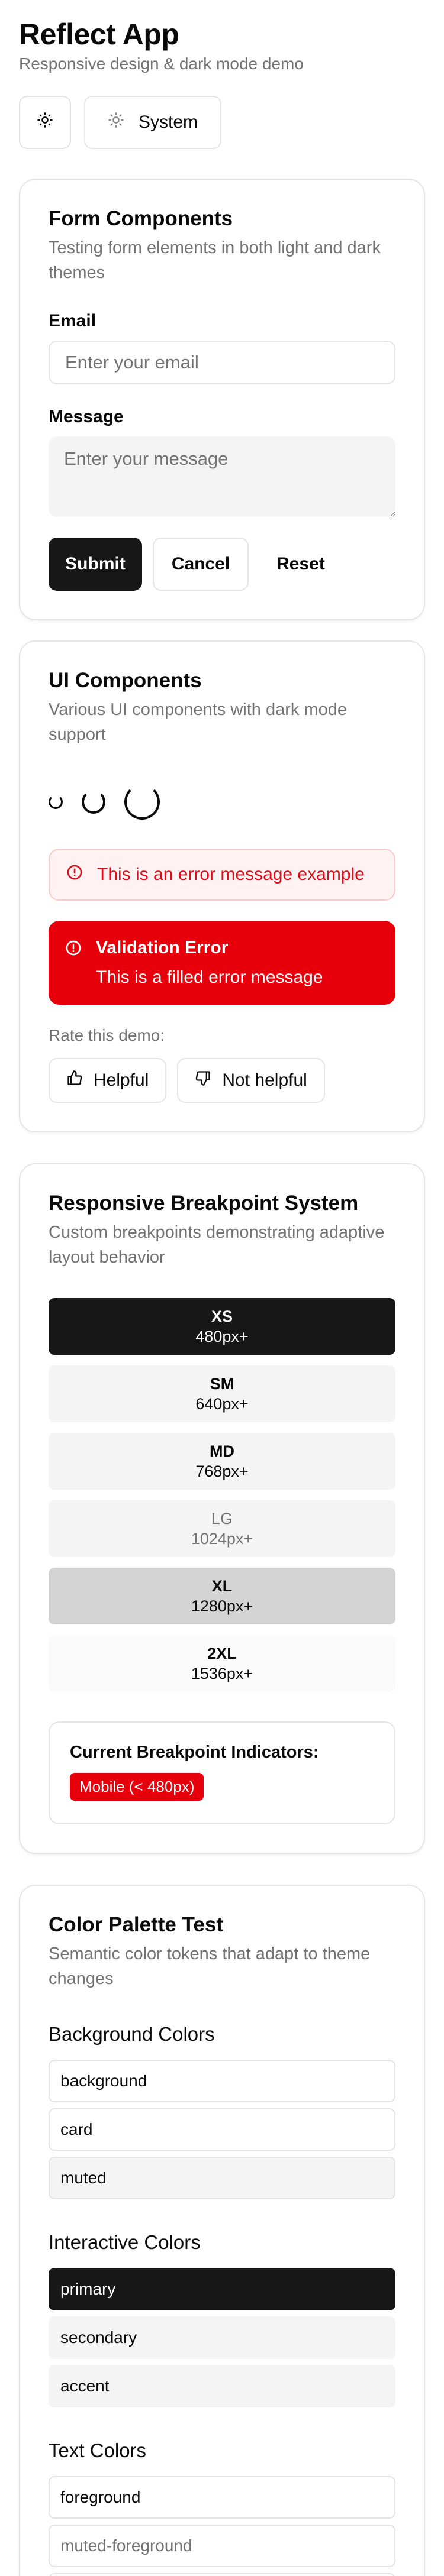 Image resolution: width=444 pixels, height=2576 pixels. What do you see at coordinates (72, 321) in the screenshot?
I see `email-label: Email` at bounding box center [72, 321].